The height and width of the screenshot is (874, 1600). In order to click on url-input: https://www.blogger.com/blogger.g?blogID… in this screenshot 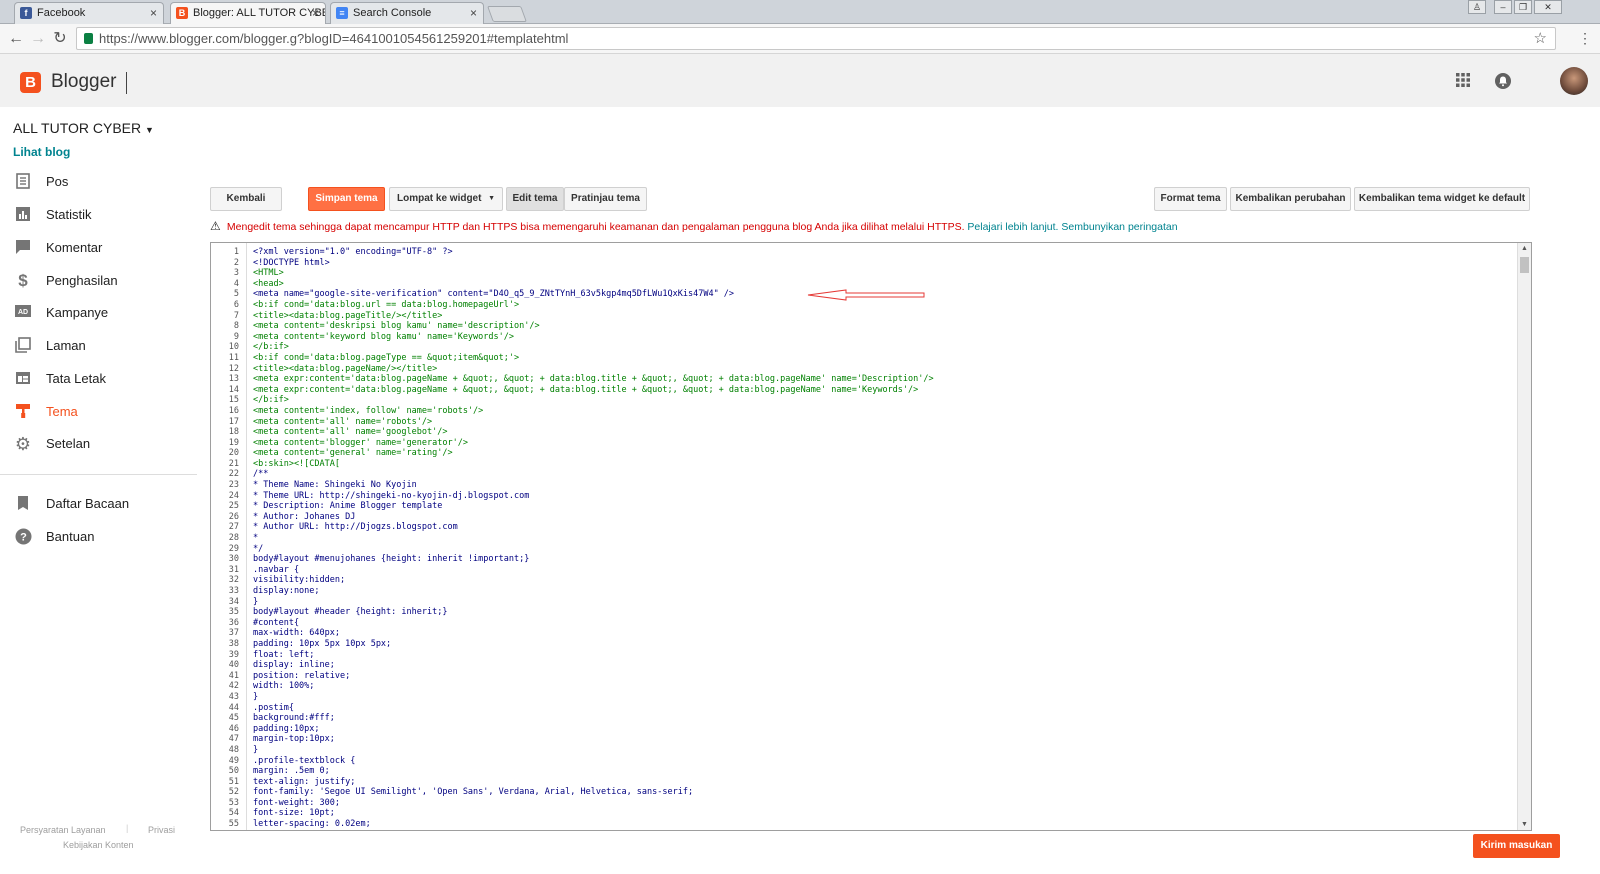, I will do `click(816, 38)`.